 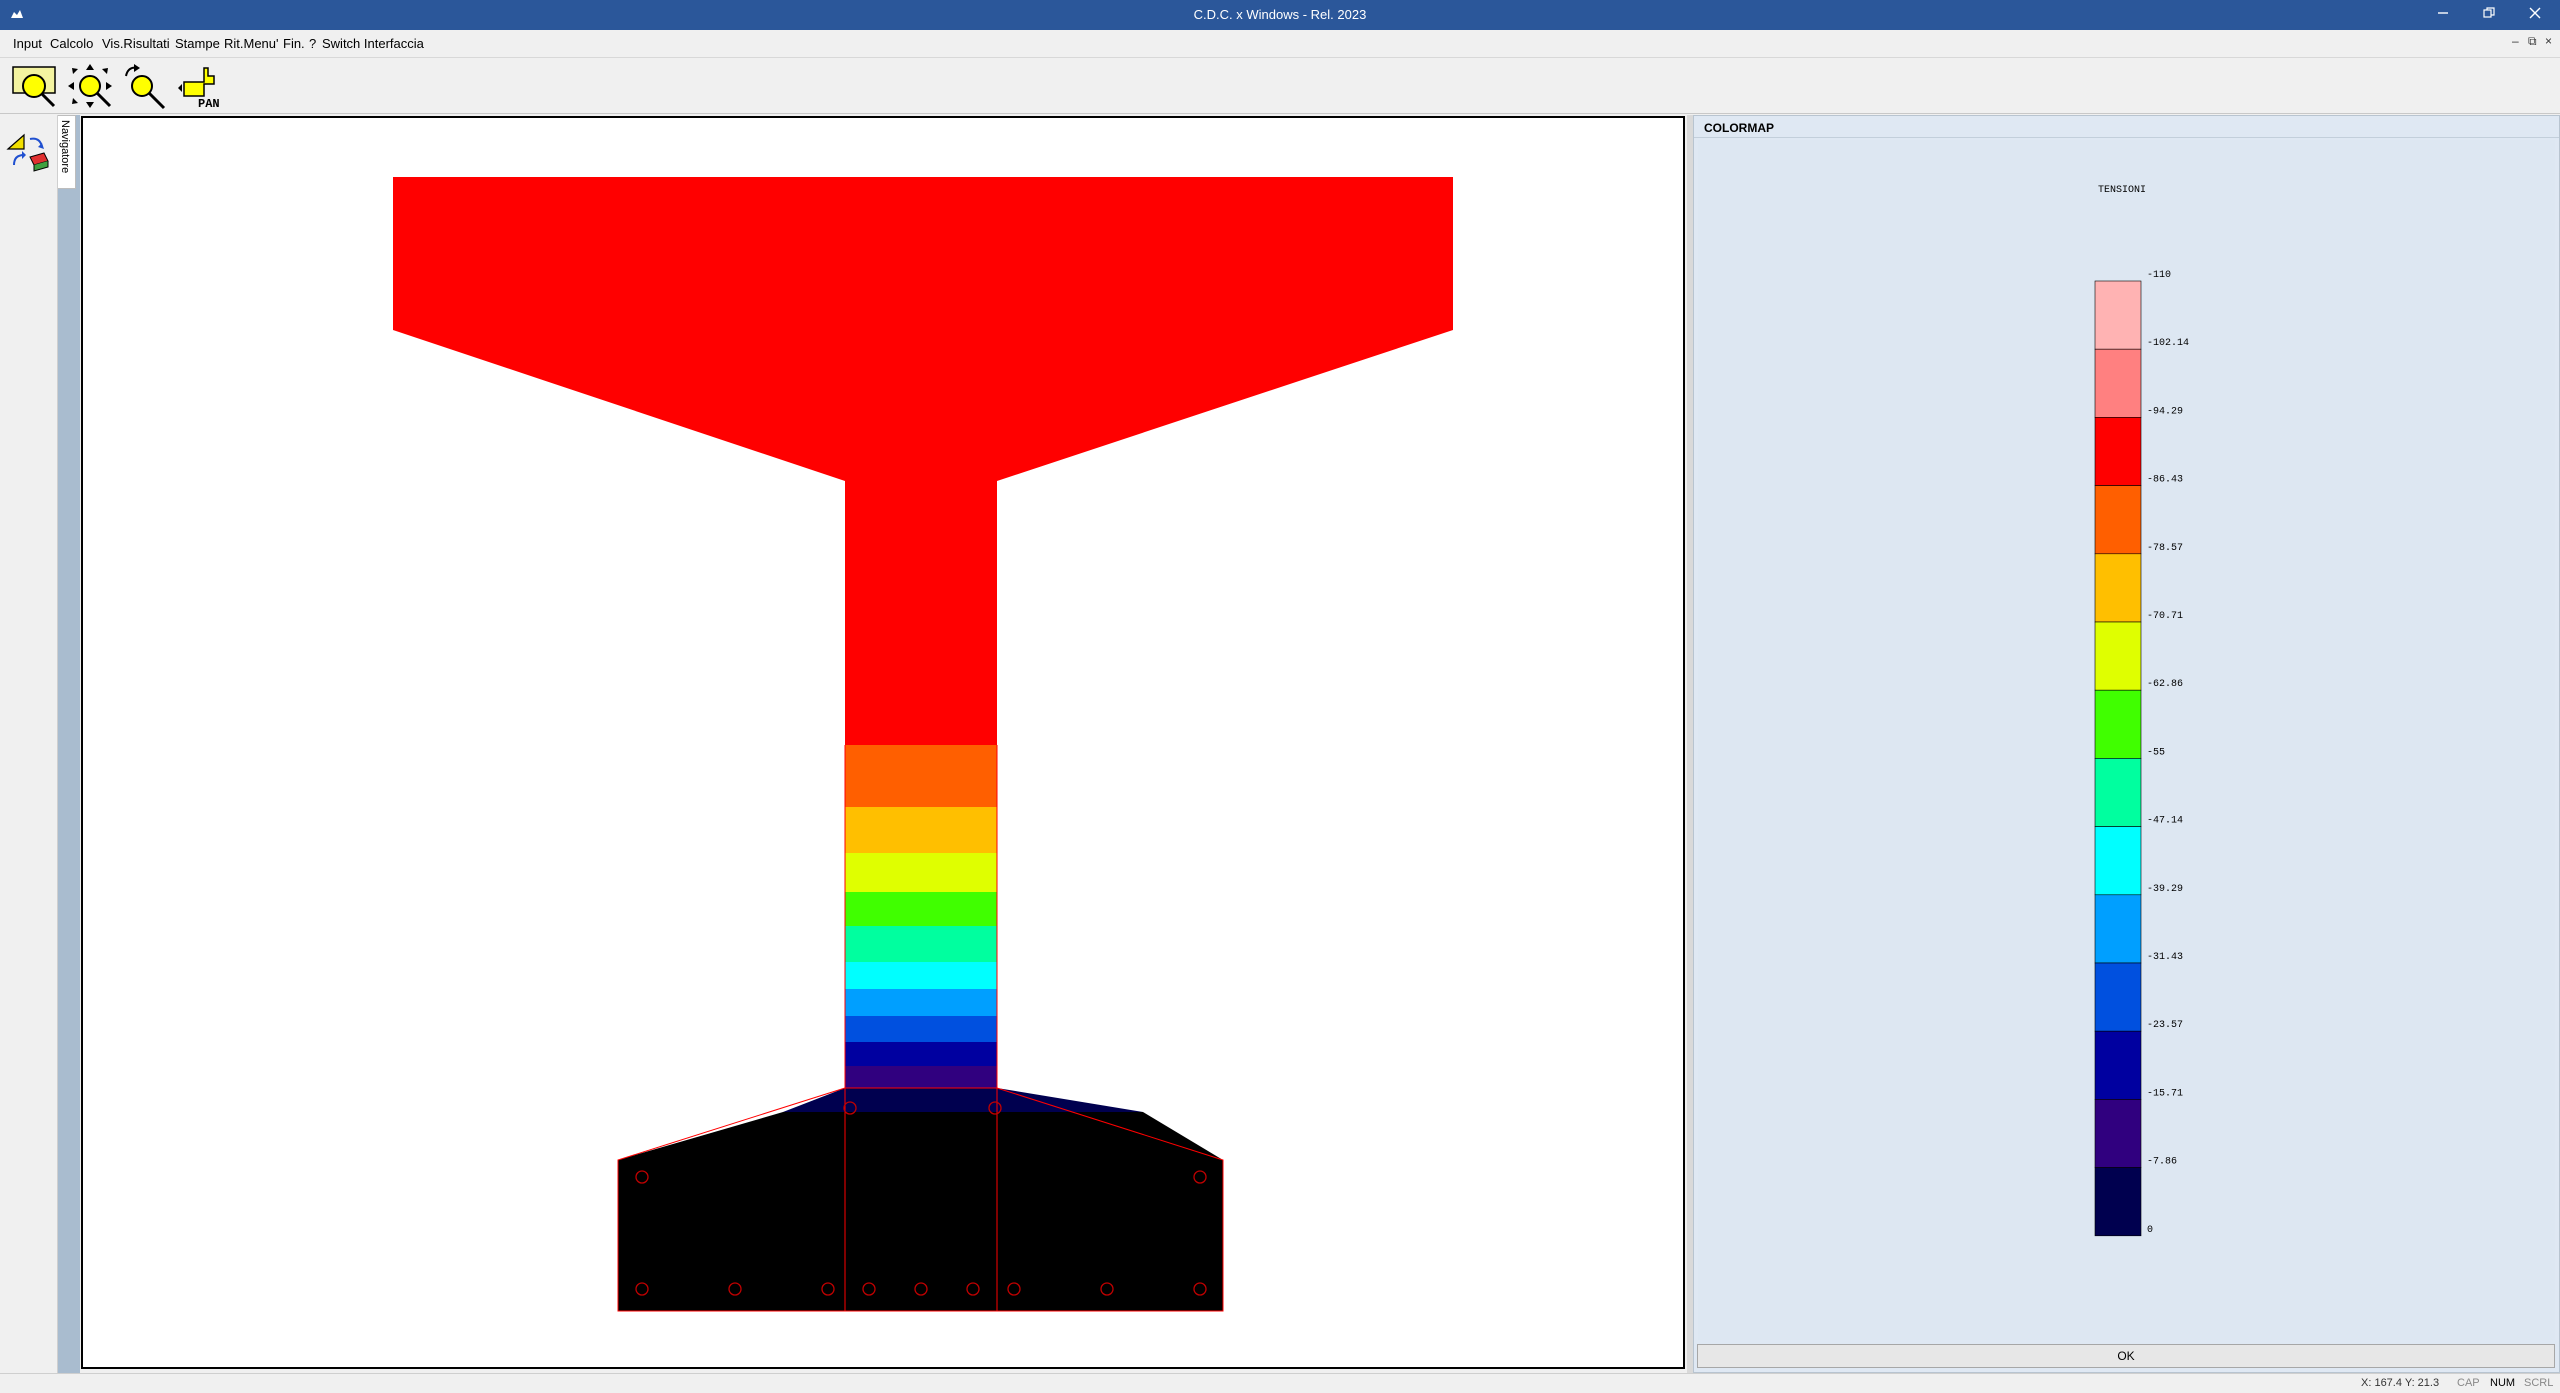 What do you see at coordinates (2122, 190) in the screenshot?
I see `colormap-title: TENSIONI` at bounding box center [2122, 190].